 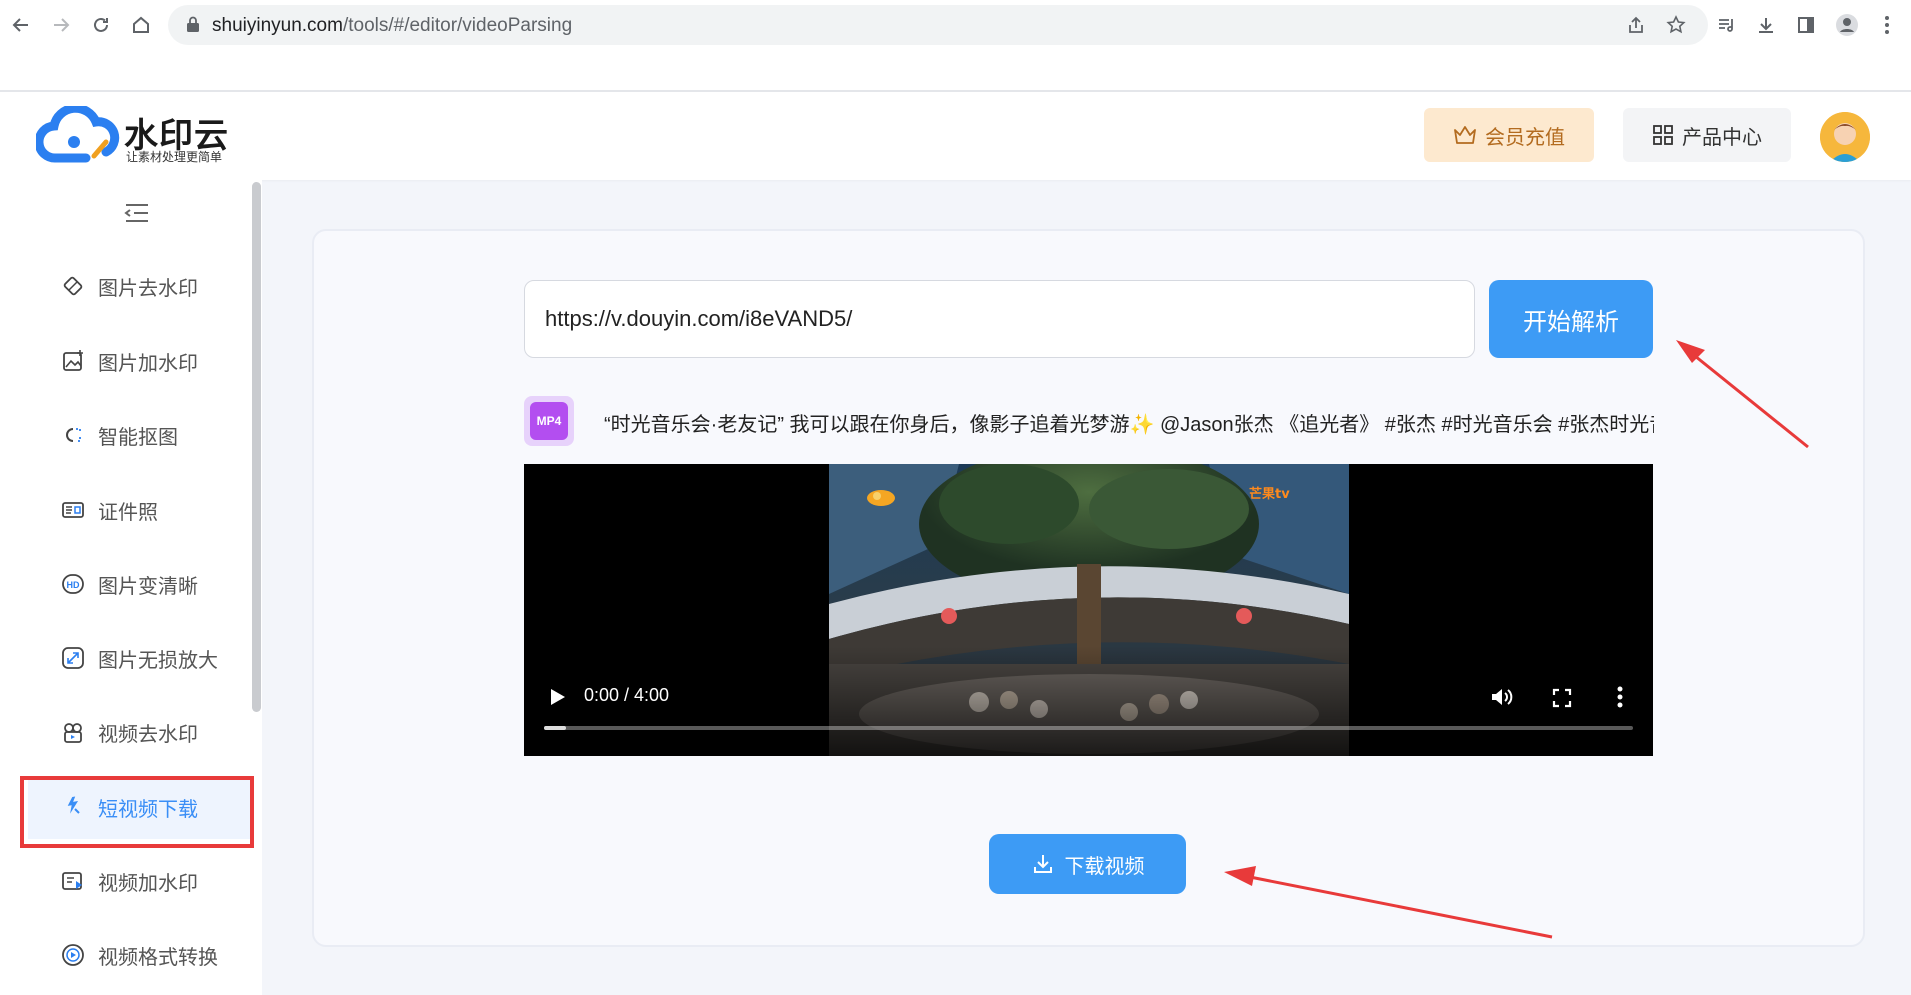 What do you see at coordinates (148, 288) in the screenshot?
I see `sidebar-item-label: 图片去水印` at bounding box center [148, 288].